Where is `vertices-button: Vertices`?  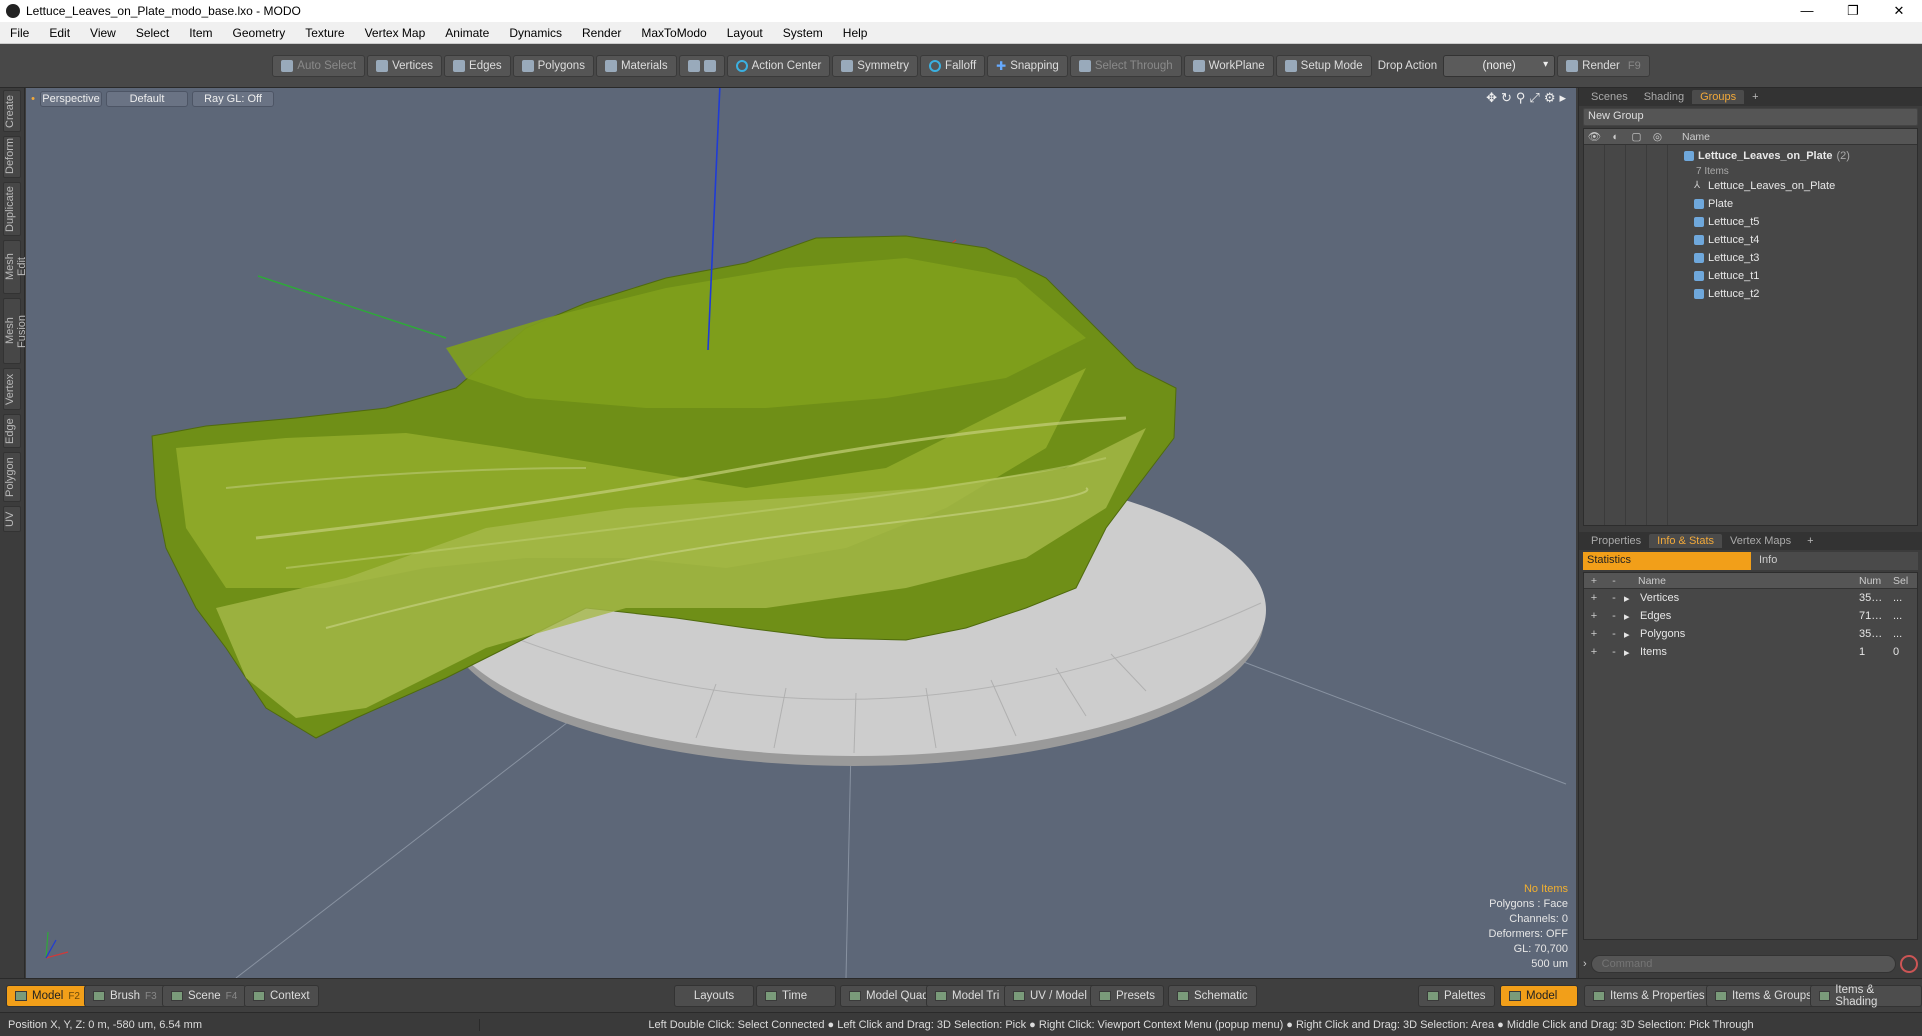
vertices-button: Vertices is located at coordinates (405, 65).